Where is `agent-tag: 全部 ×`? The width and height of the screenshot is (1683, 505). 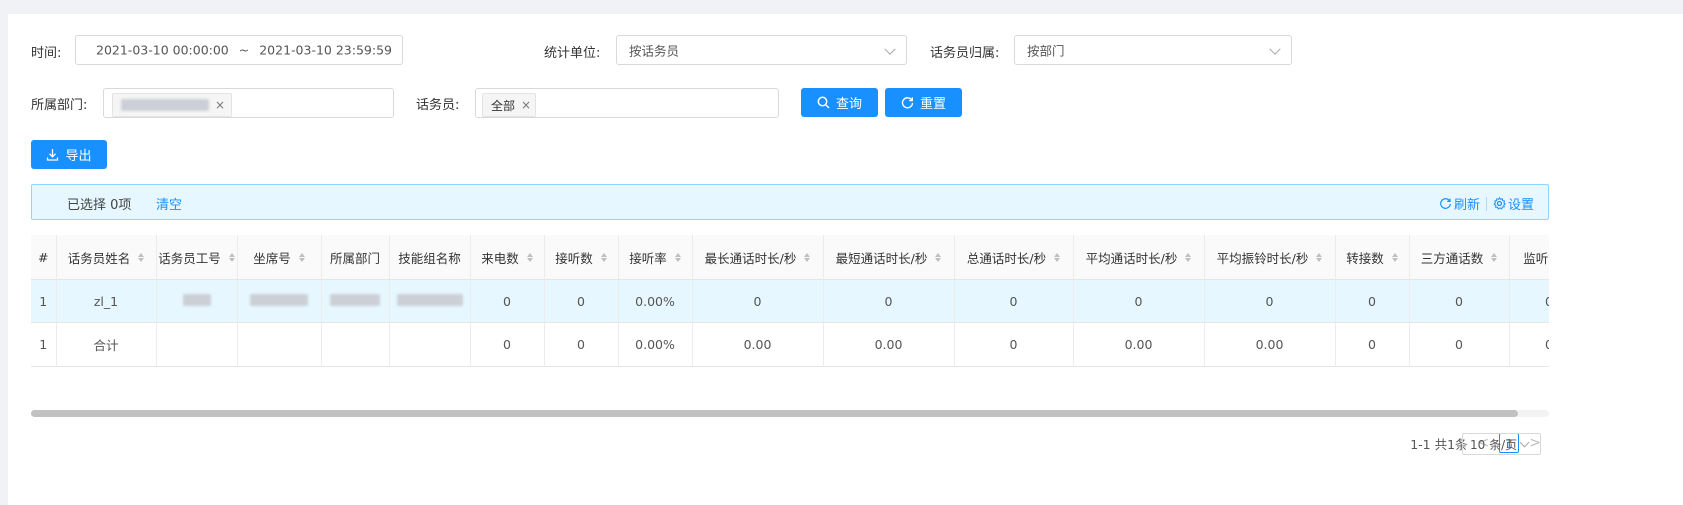
agent-tag: 全部 × is located at coordinates (509, 105).